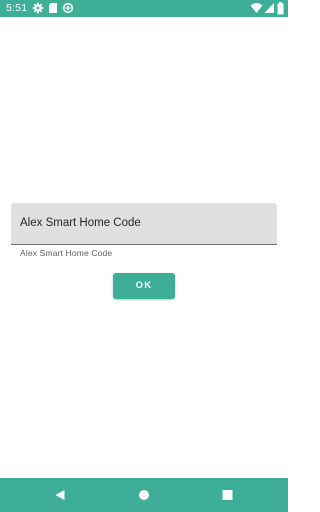 The width and height of the screenshot is (320, 512). What do you see at coordinates (60, 495) in the screenshot?
I see `back-icon` at bounding box center [60, 495].